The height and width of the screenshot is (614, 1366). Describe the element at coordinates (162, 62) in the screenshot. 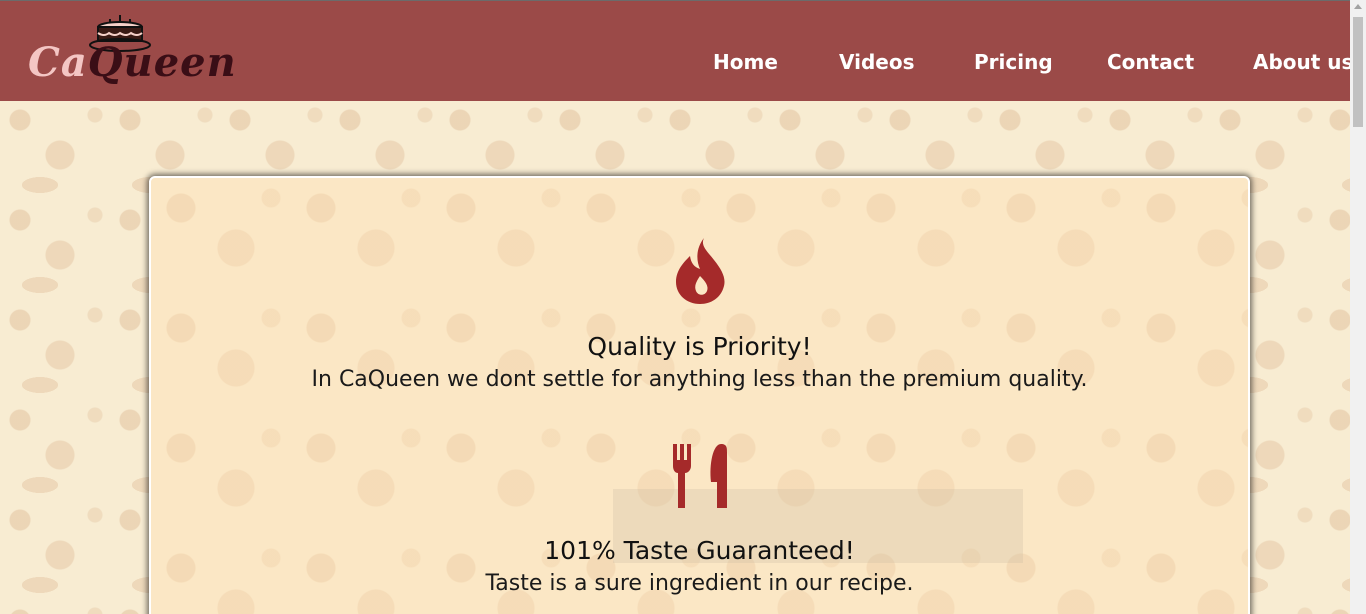

I see `brand-suffix: Queen` at that location.